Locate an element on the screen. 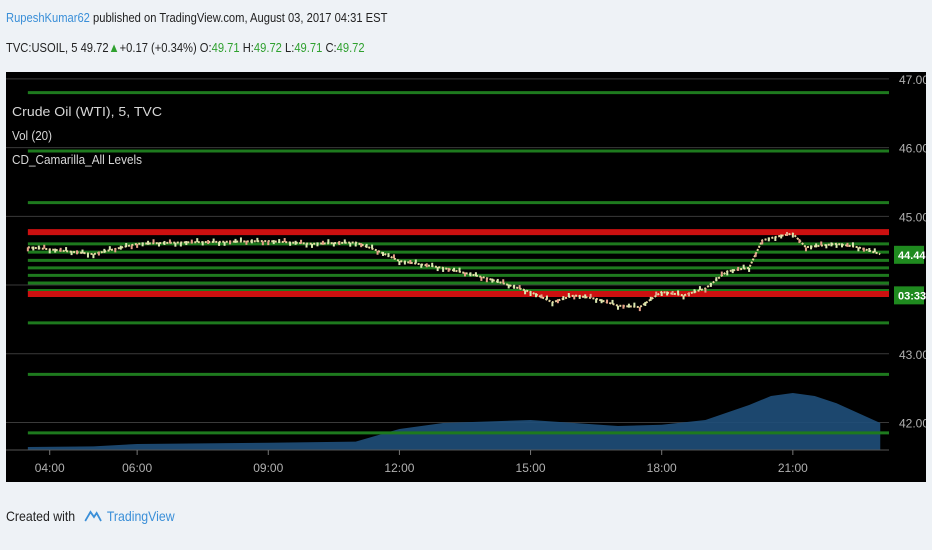 The image size is (932, 550). x-tick-label: 15:00 is located at coordinates (531, 468).